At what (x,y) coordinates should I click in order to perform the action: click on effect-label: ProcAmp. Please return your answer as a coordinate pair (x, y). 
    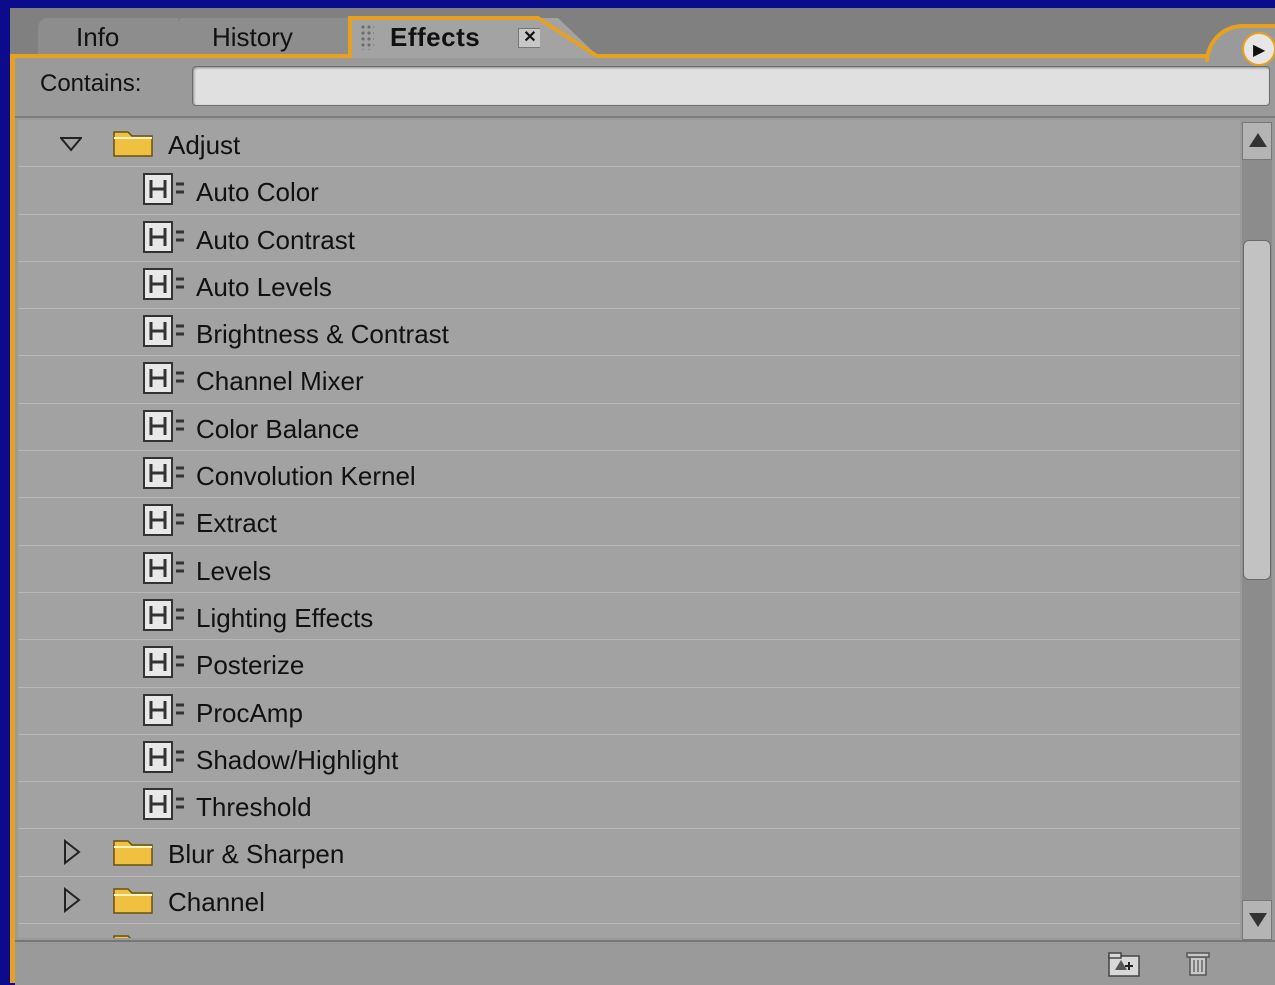
    Looking at the image, I should click on (249, 712).